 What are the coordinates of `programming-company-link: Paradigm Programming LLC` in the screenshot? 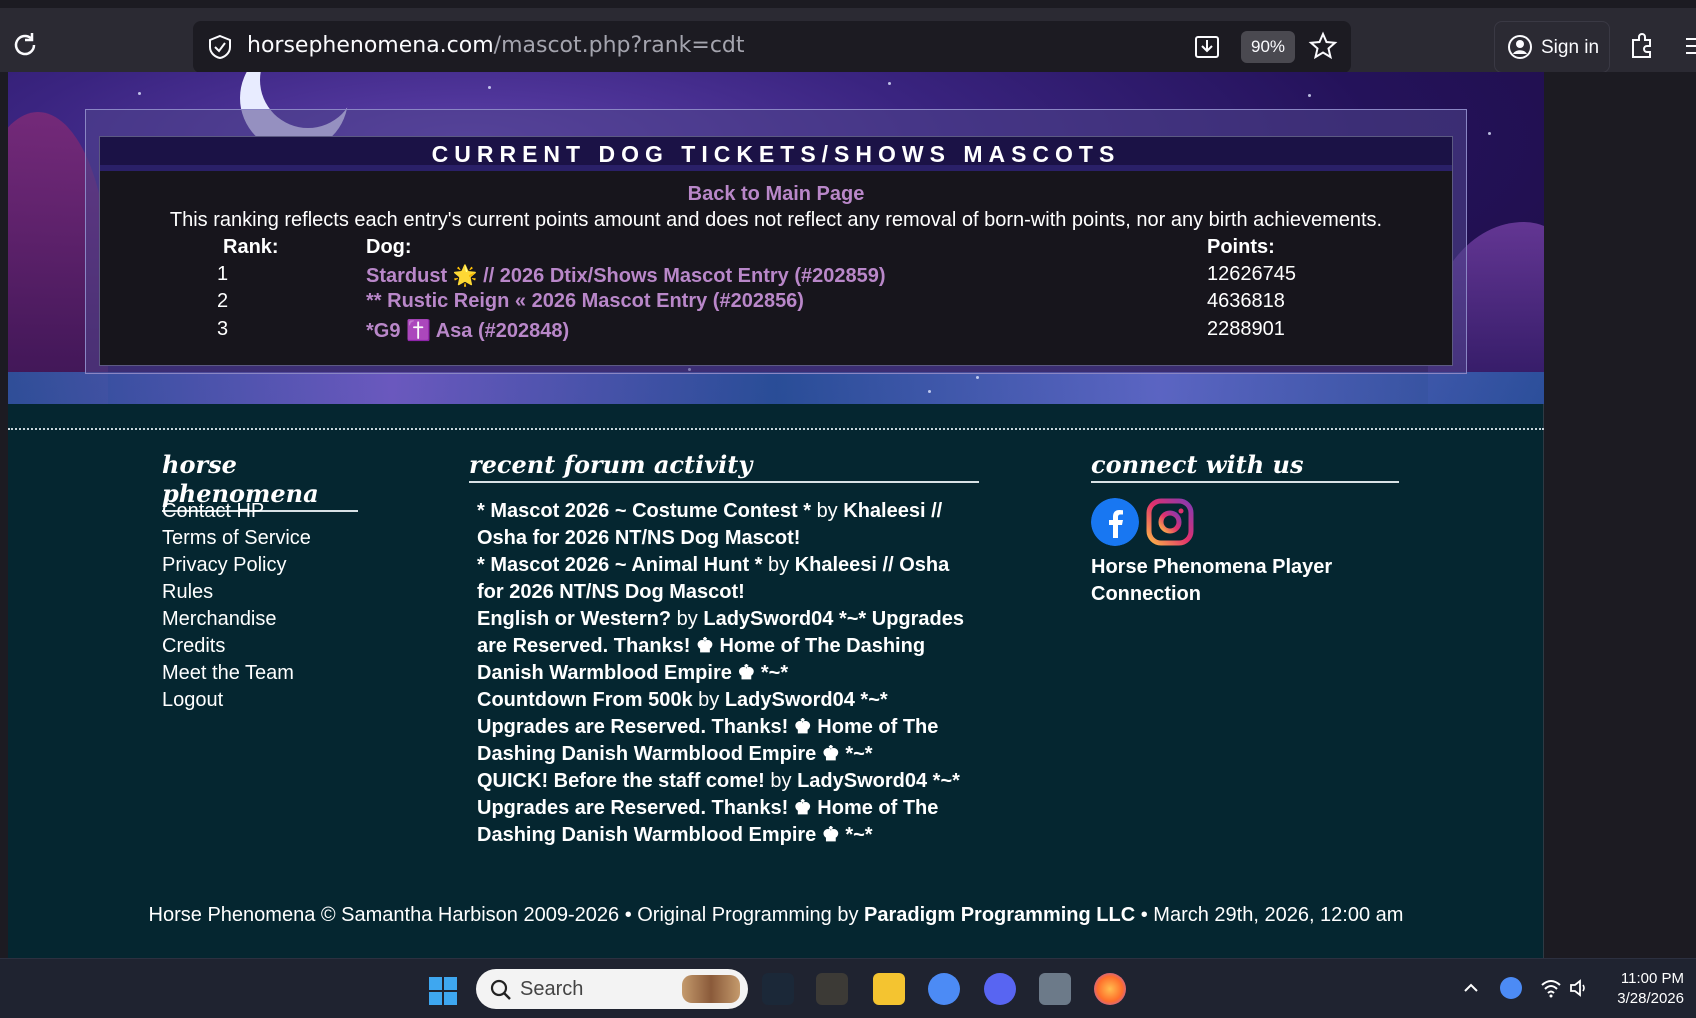 It's located at (999, 915).